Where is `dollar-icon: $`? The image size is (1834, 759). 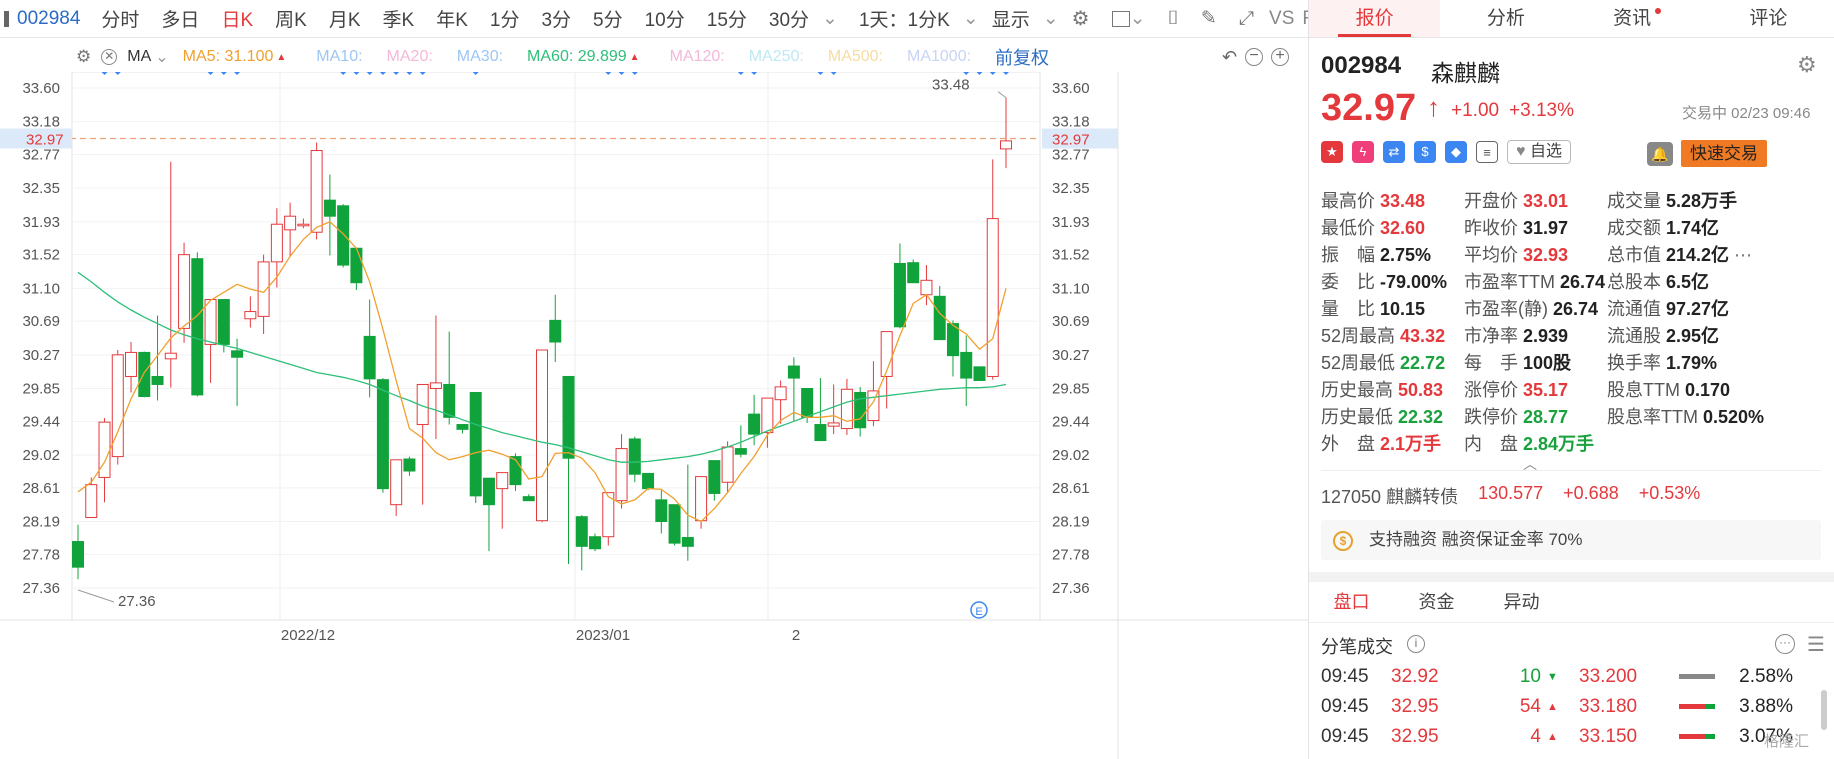 dollar-icon: $ is located at coordinates (1425, 152).